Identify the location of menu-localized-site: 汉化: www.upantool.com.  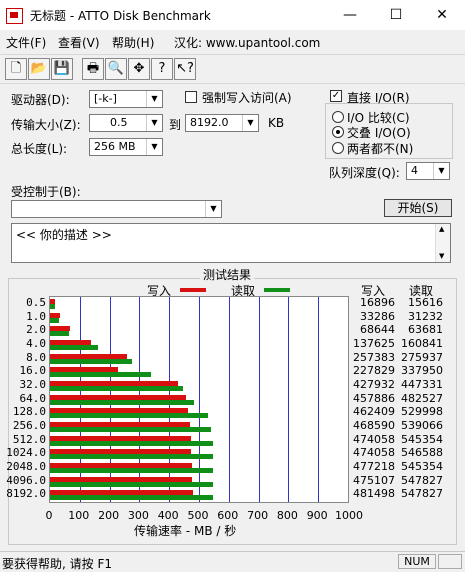
(247, 43).